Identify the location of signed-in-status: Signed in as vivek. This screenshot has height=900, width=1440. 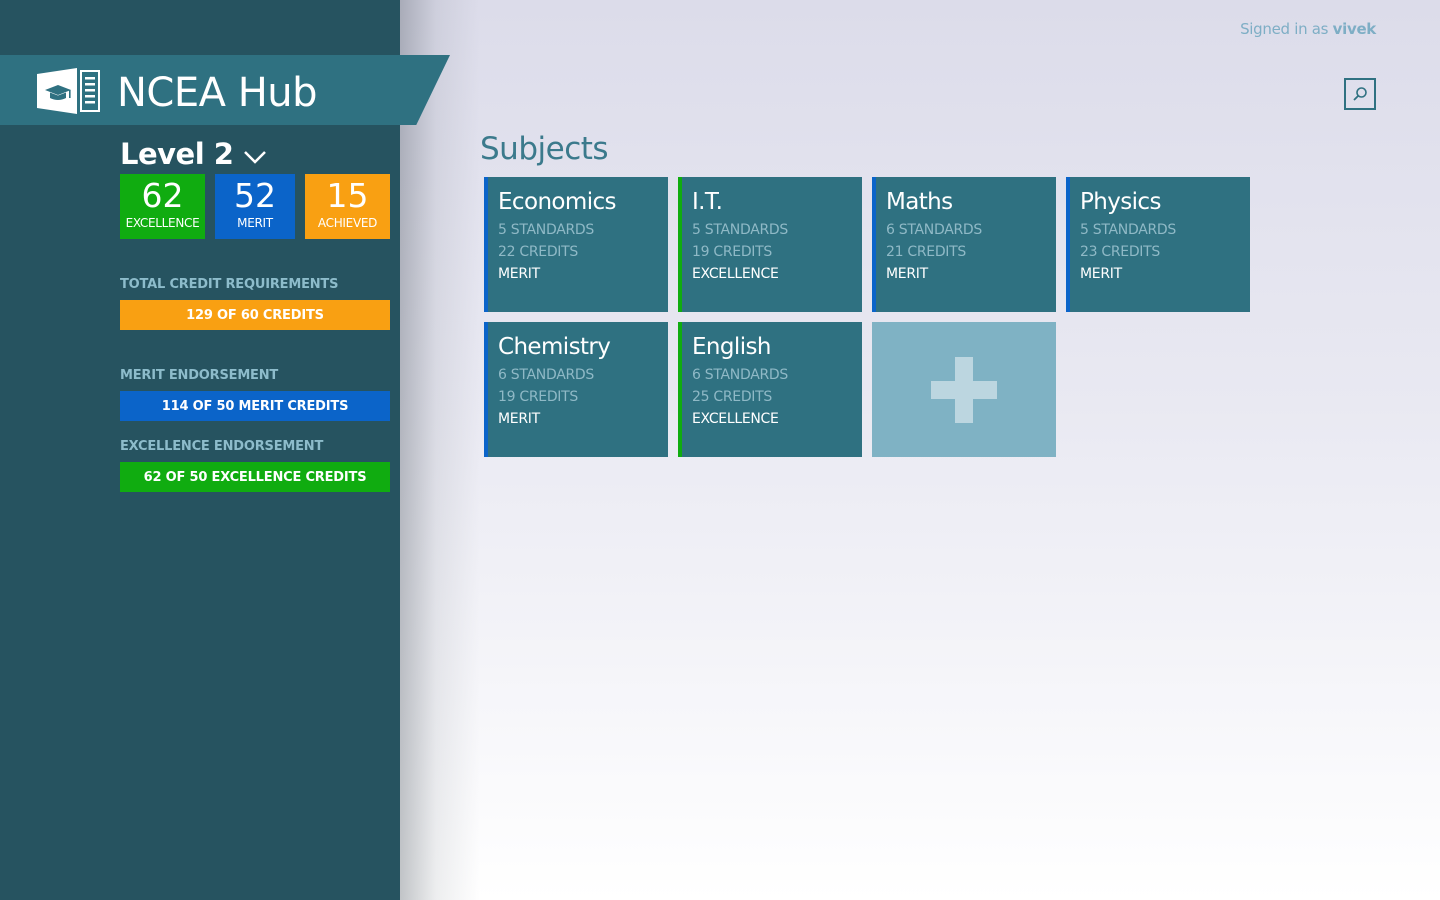
(1308, 29).